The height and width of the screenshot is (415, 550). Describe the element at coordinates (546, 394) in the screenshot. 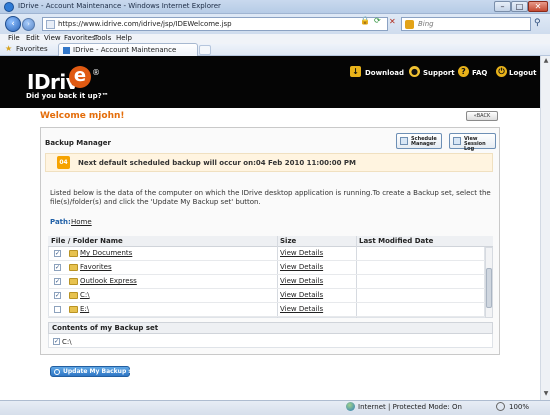

I see `scroll-down-icon: ▼` at that location.